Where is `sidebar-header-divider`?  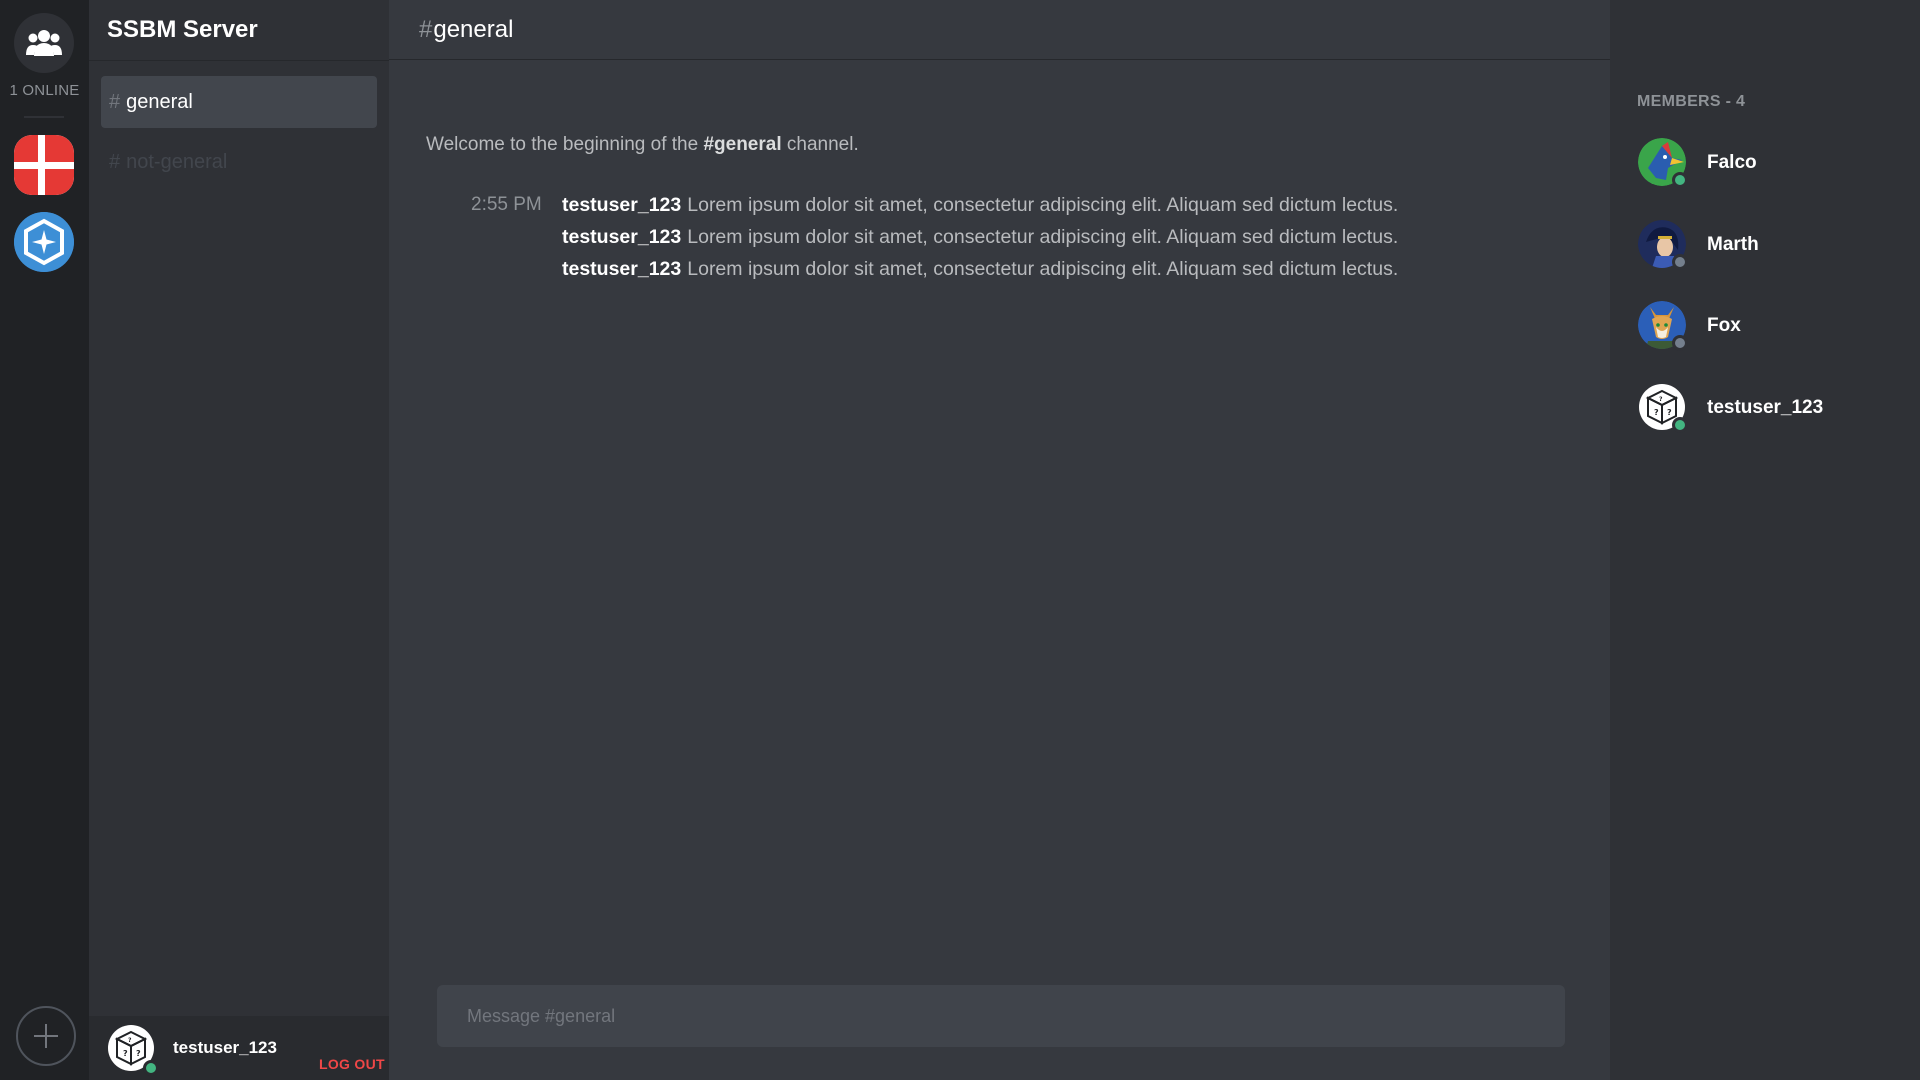 sidebar-header-divider is located at coordinates (239, 60).